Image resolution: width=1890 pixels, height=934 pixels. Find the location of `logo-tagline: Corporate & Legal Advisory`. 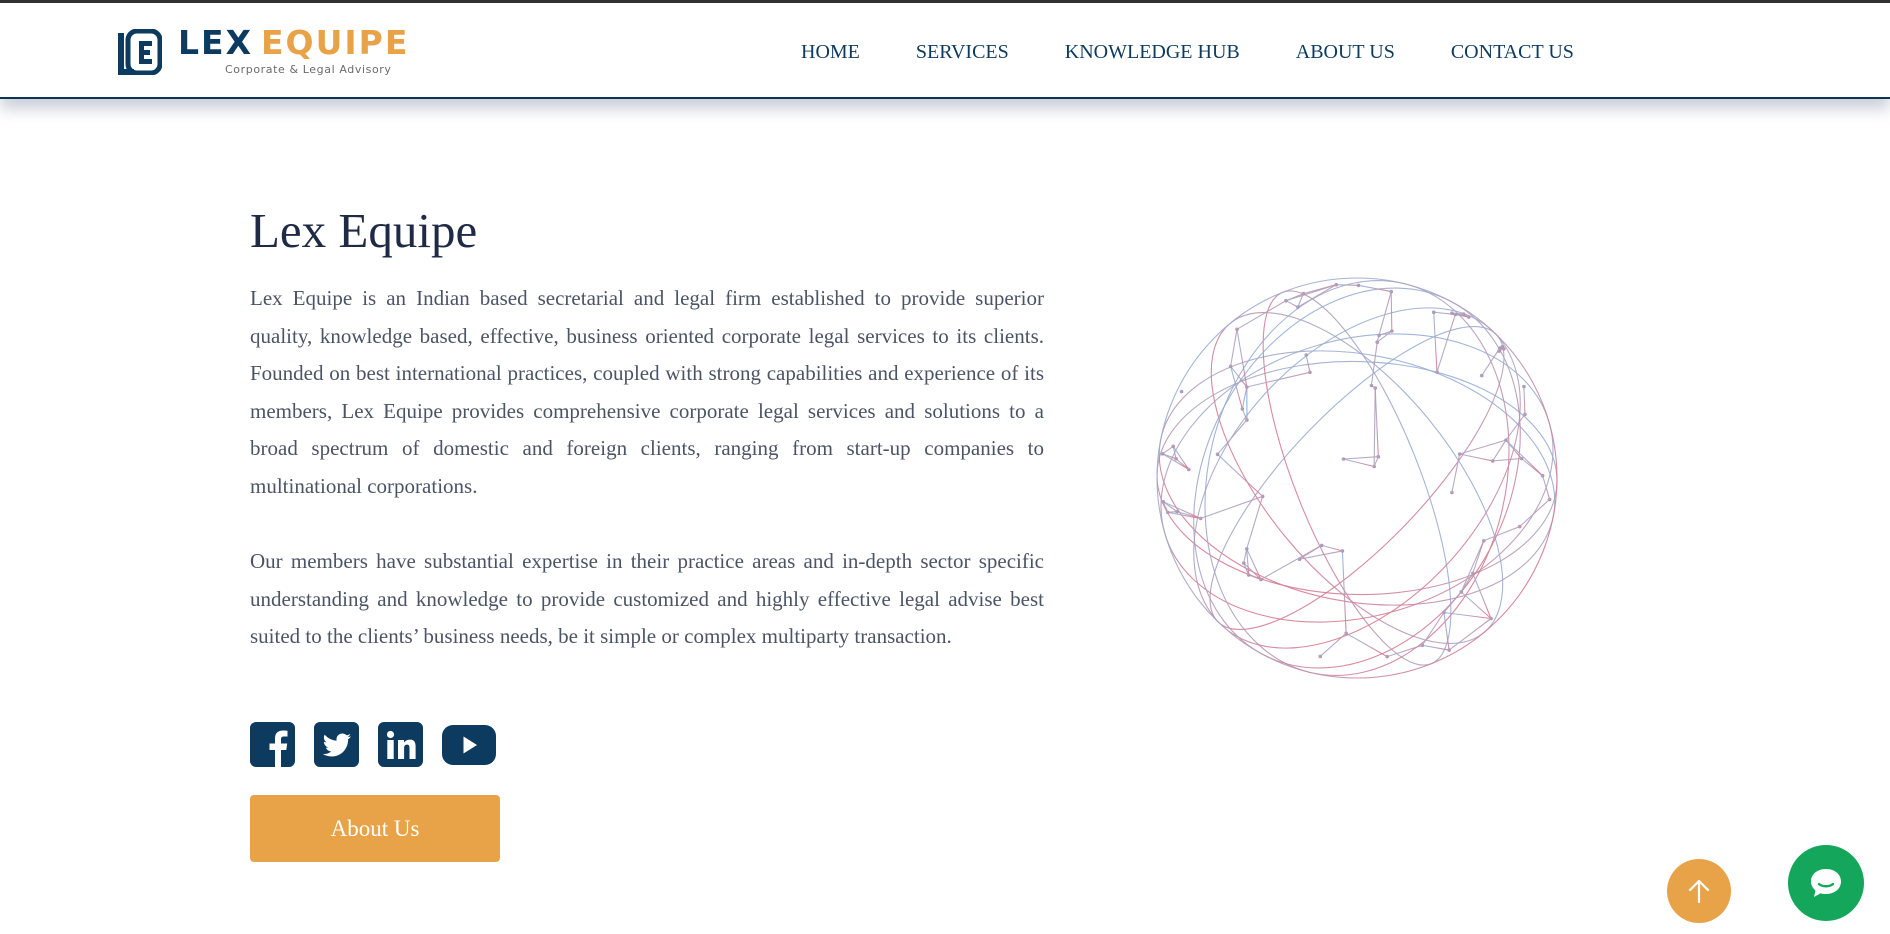

logo-tagline: Corporate & Legal Advisory is located at coordinates (308, 69).